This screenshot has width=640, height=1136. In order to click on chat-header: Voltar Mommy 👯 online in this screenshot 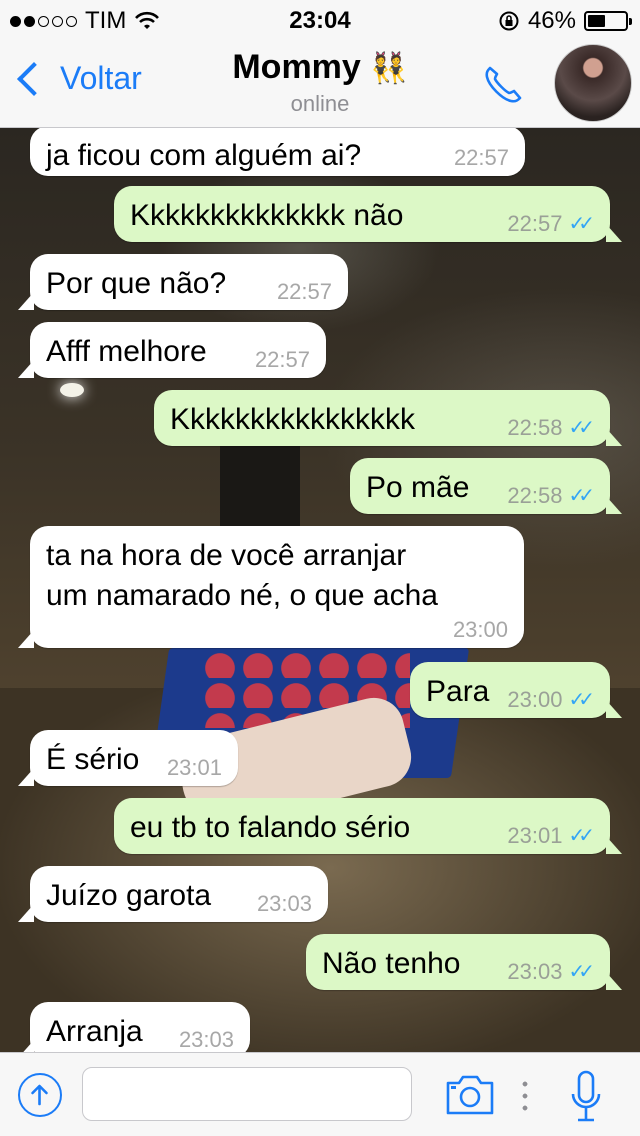, I will do `click(320, 84)`.